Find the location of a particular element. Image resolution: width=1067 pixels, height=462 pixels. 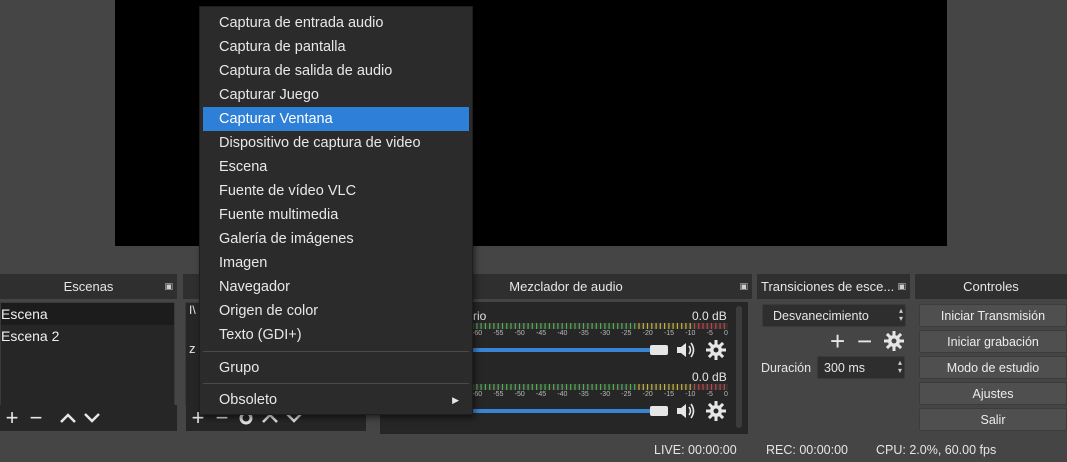

duration-spinbox: 300 ms ▴ ▾ is located at coordinates (861, 367).